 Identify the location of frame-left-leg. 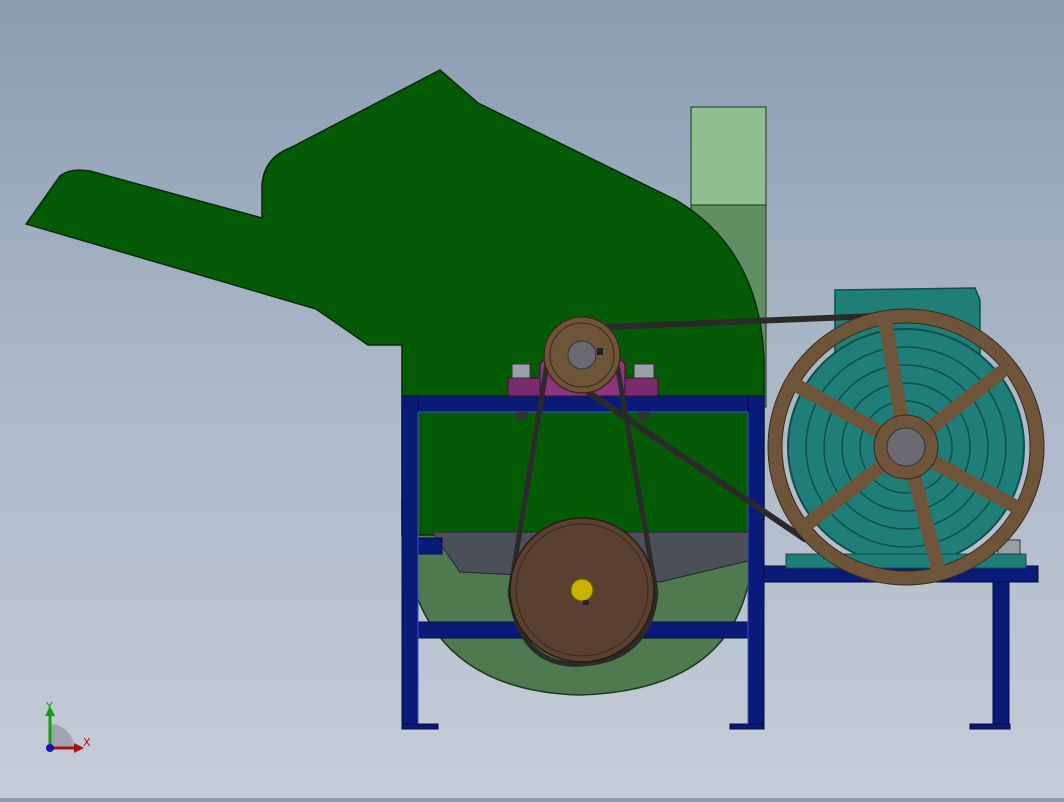
(410, 562).